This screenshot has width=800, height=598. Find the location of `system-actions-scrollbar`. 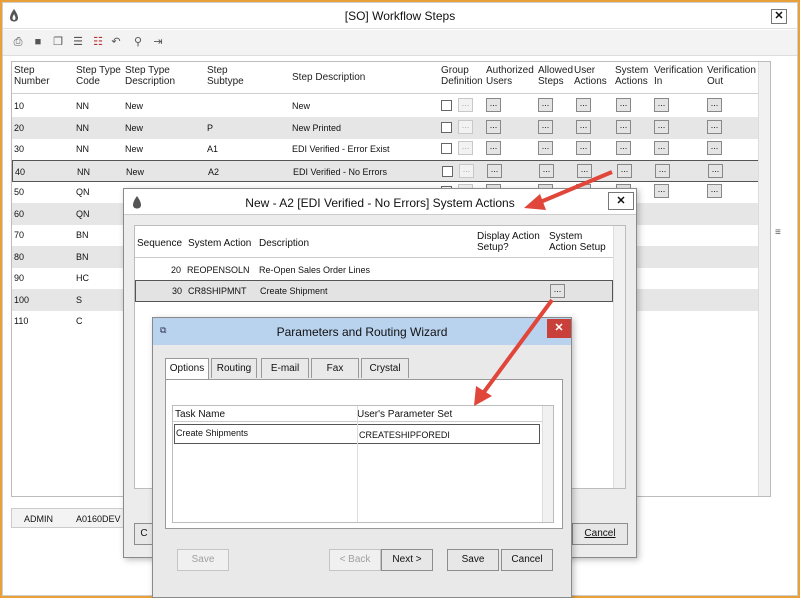

system-actions-scrollbar is located at coordinates (619, 357).